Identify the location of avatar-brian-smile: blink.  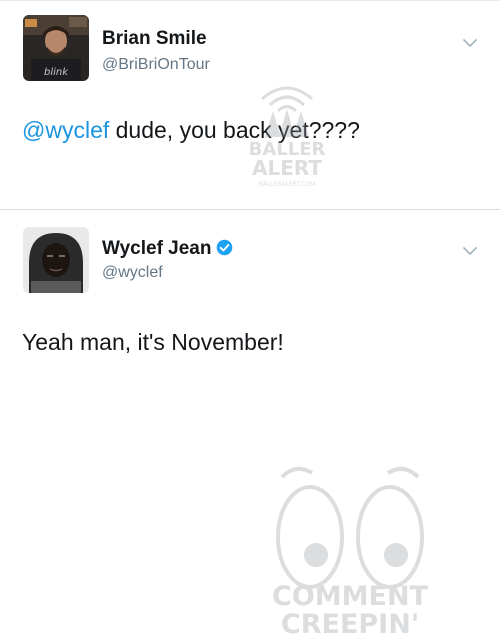
(56, 48).